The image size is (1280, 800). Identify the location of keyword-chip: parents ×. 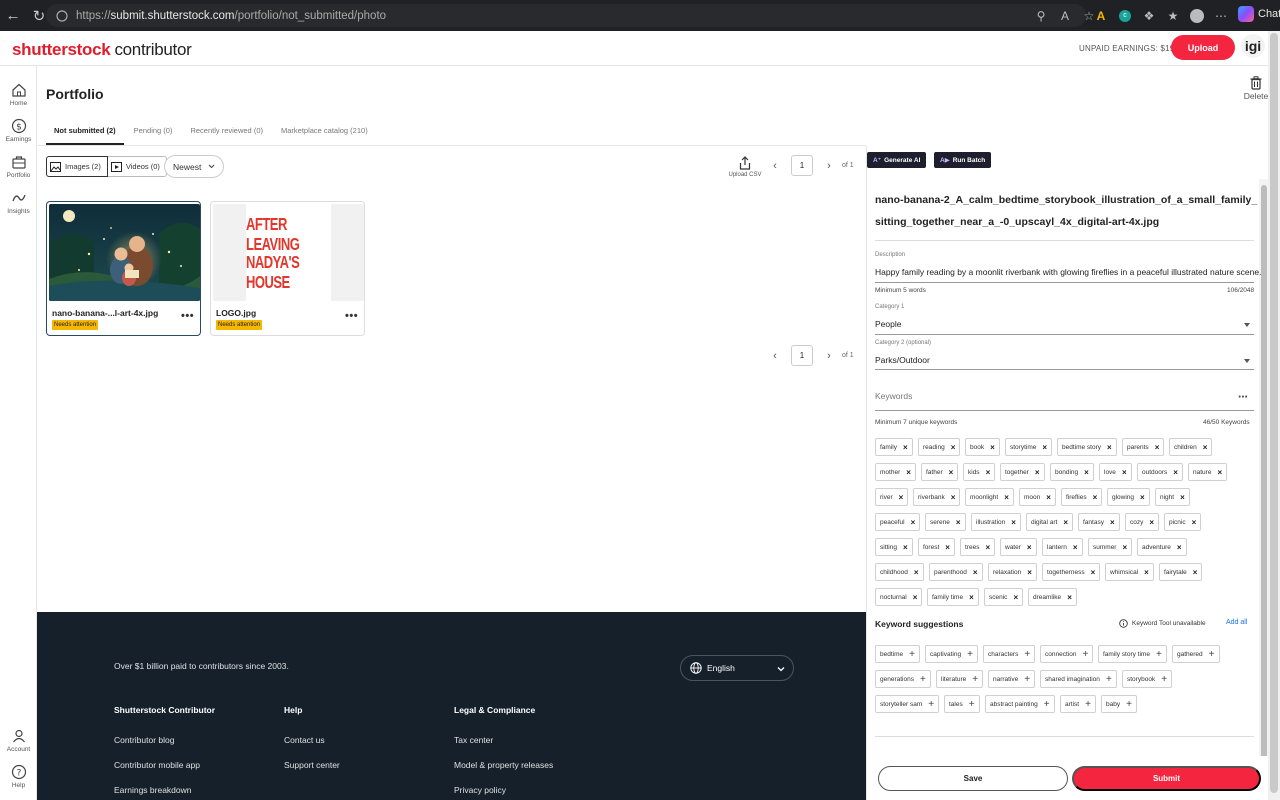
(1143, 447).